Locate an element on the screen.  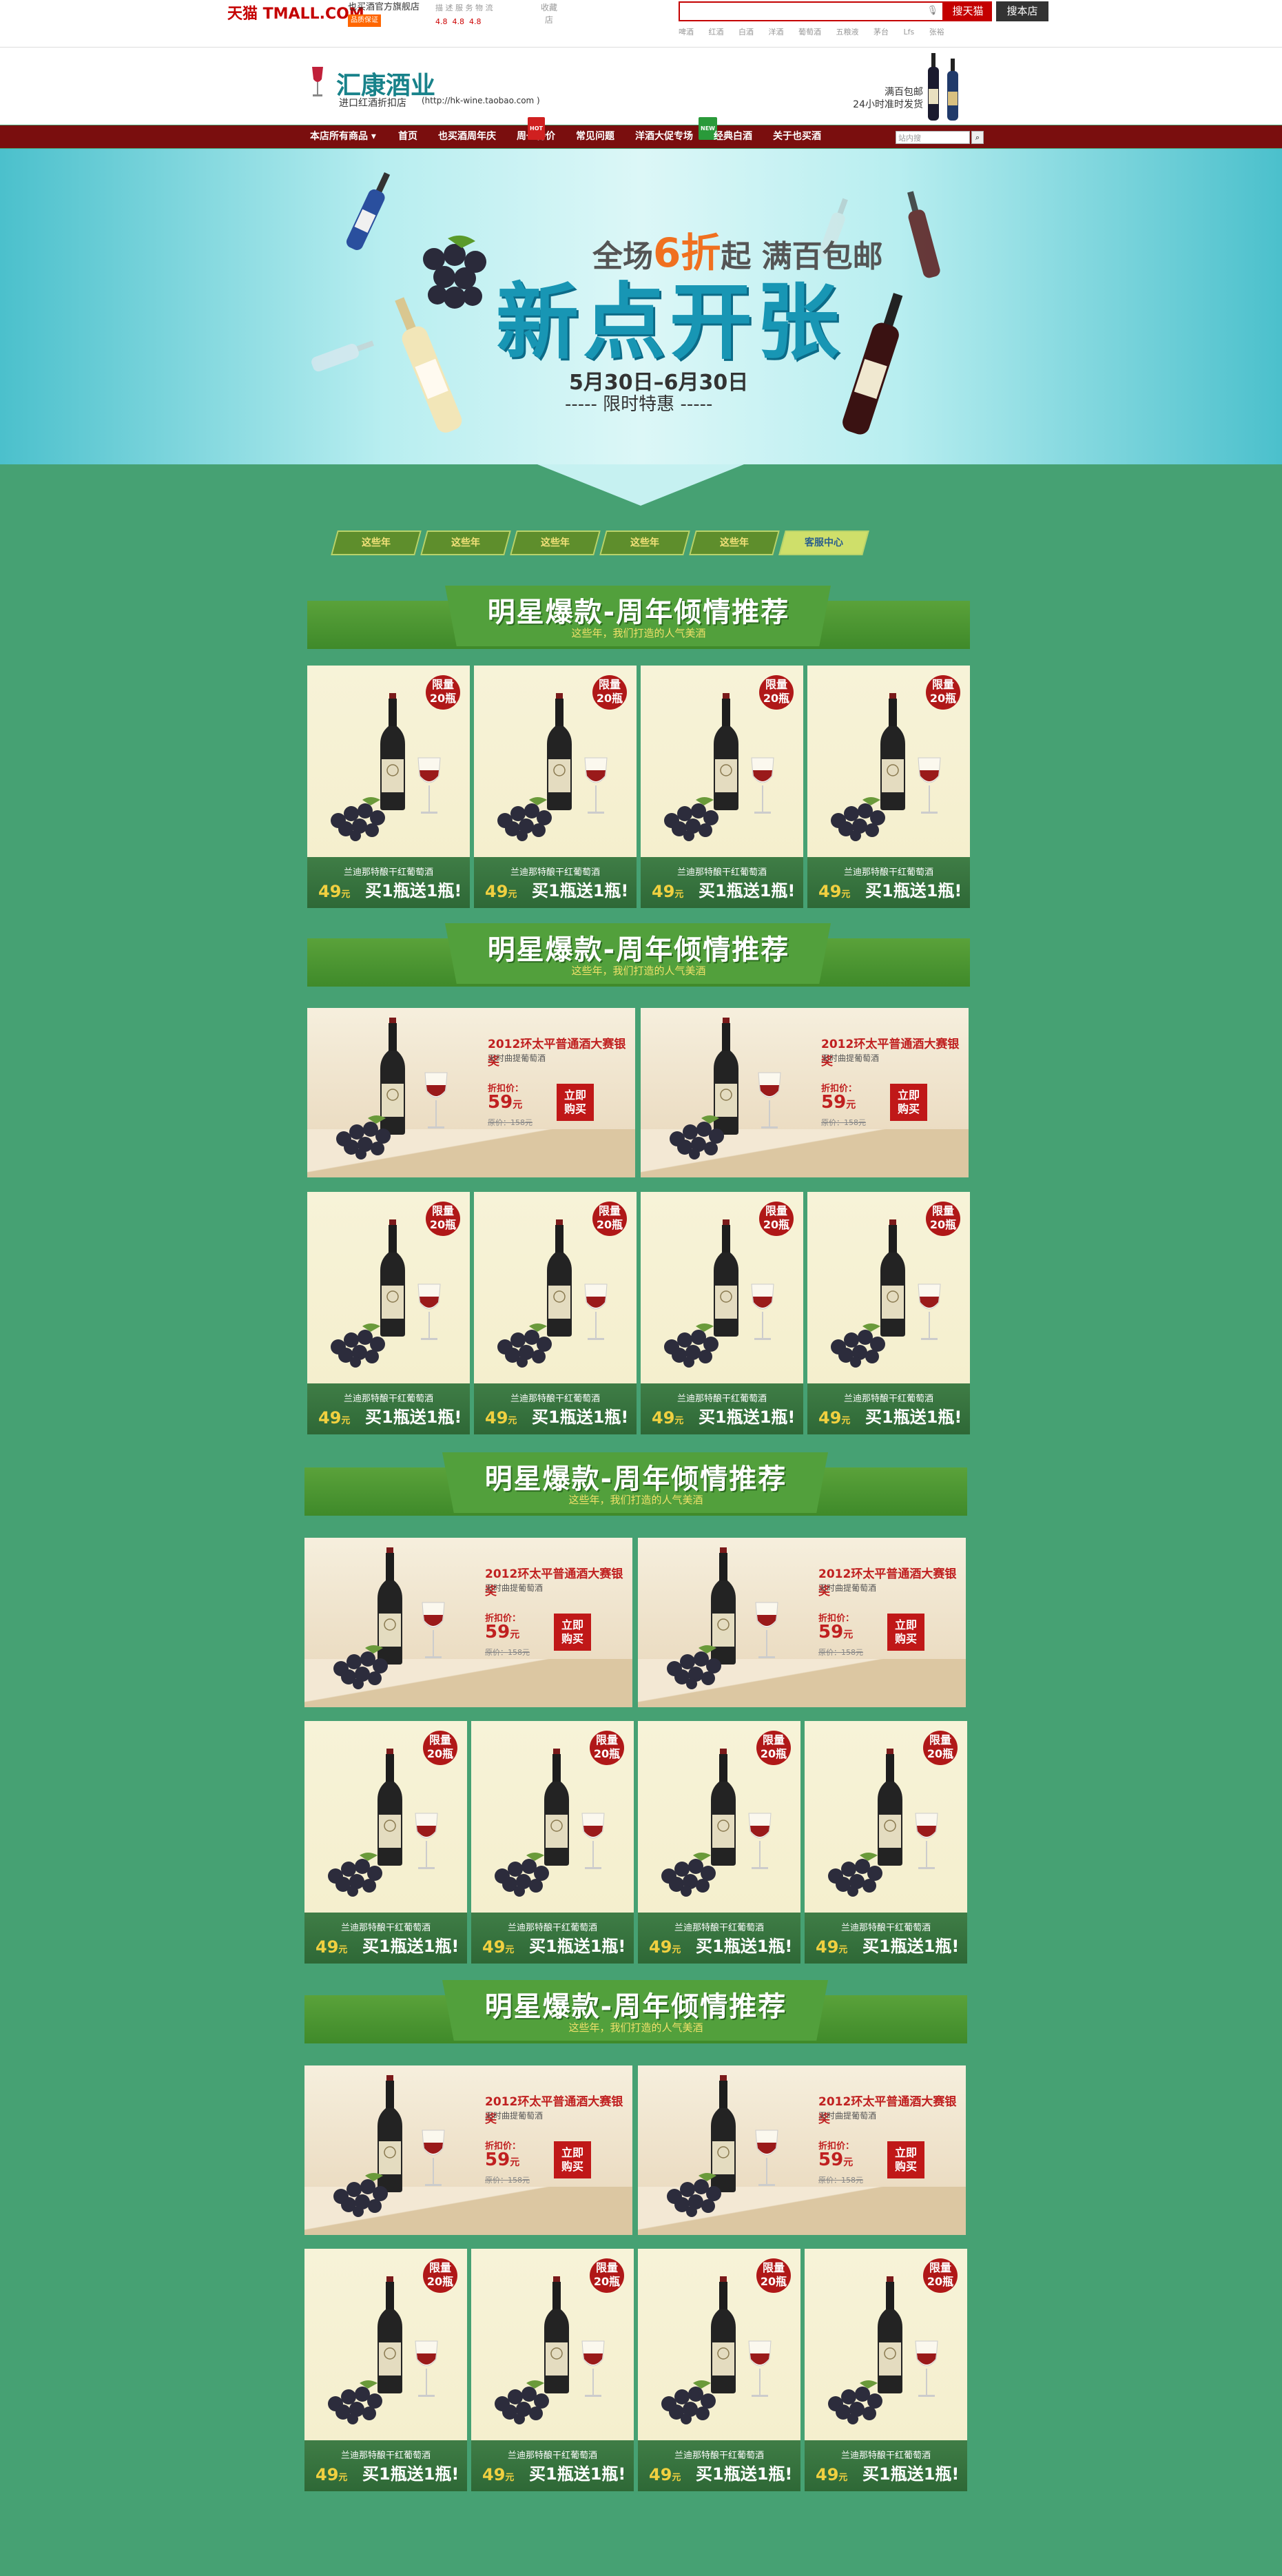
nav-faq: 常见问题 is located at coordinates (595, 136).